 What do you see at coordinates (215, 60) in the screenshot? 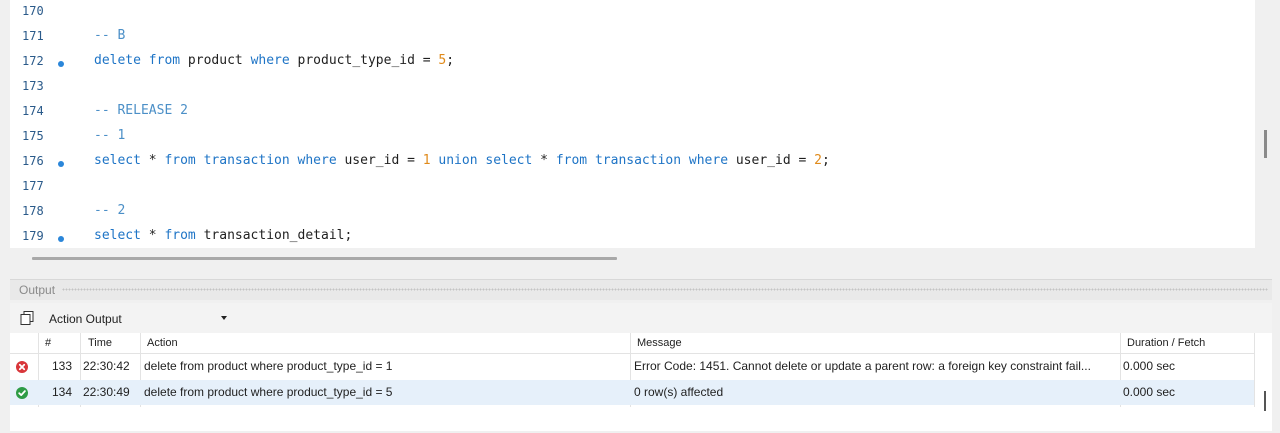
I see `sql-token: product` at bounding box center [215, 60].